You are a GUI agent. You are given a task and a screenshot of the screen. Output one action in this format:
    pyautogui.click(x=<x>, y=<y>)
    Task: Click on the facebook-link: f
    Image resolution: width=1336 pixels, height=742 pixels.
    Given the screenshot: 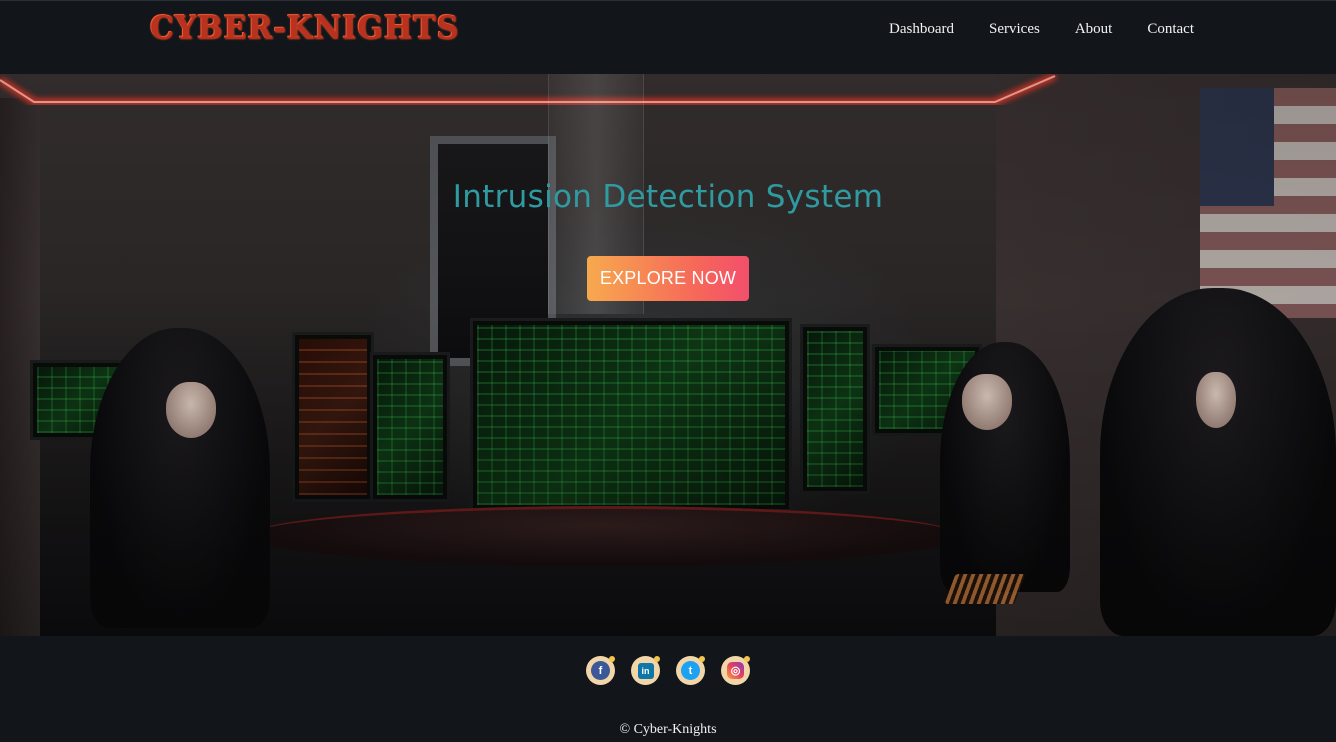 What is the action you would take?
    pyautogui.click(x=600, y=670)
    